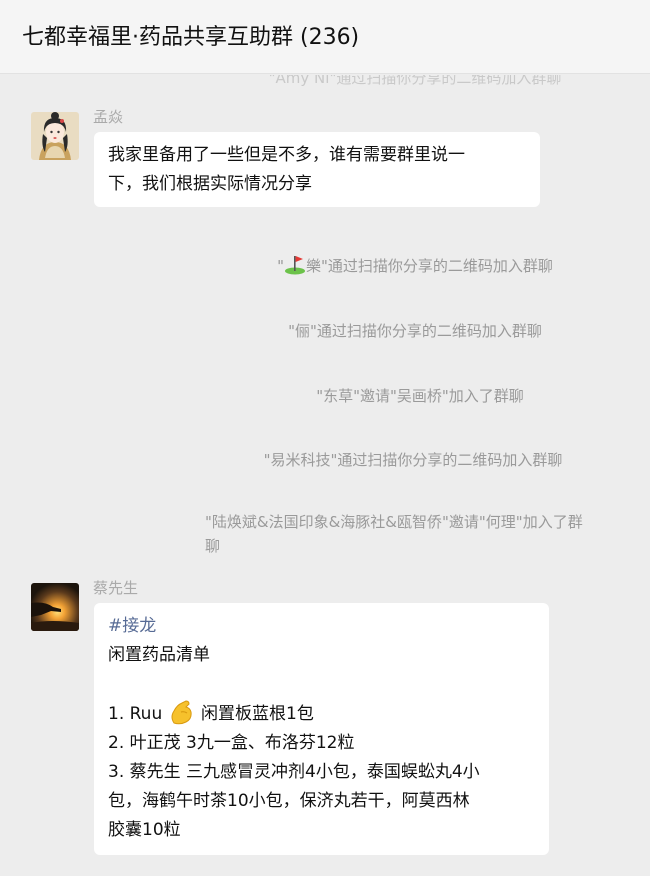 Image resolution: width=650 pixels, height=876 pixels. Describe the element at coordinates (159, 655) in the screenshot. I see `list-title: 闲置药品清单` at that location.